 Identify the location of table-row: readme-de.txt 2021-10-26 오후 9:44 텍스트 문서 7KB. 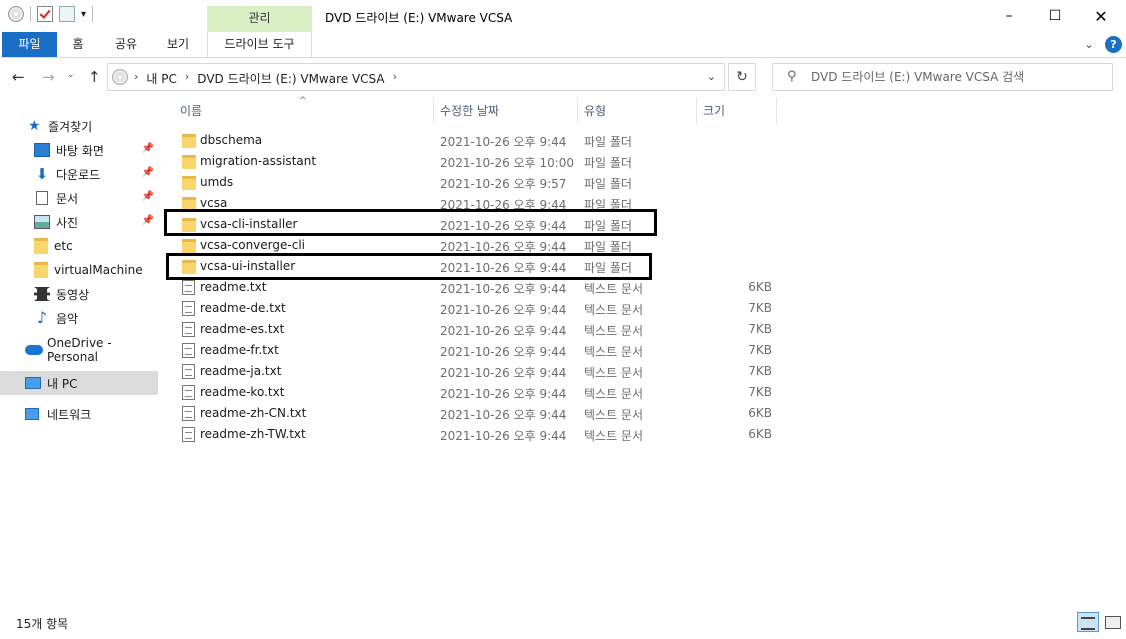
(476, 308).